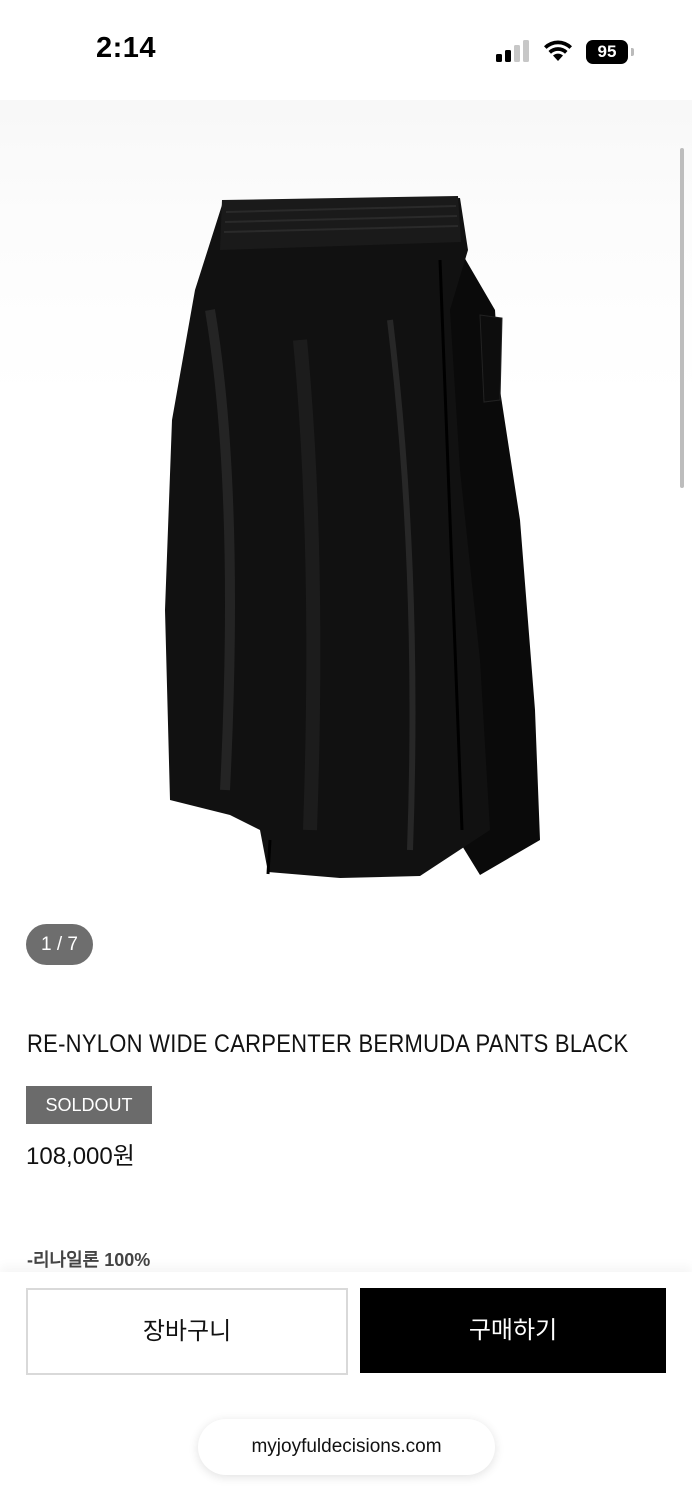  Describe the element at coordinates (346, 50) in the screenshot. I see `status-bar: 2:14 95` at that location.